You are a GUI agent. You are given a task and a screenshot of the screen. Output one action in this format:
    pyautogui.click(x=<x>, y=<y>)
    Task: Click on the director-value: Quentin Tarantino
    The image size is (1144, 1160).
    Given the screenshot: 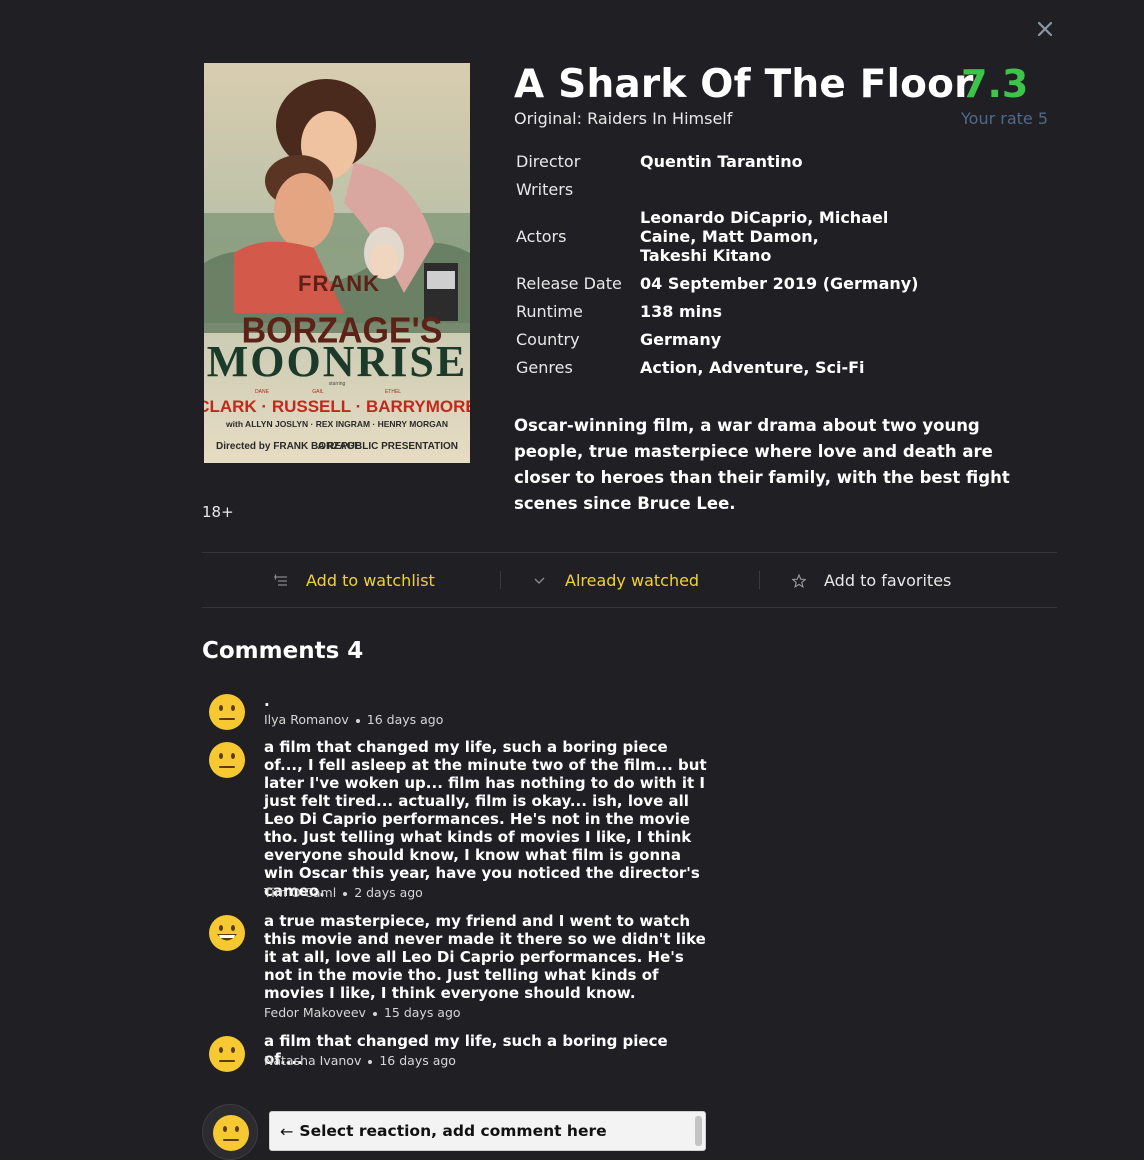 What is the action you would take?
    pyautogui.click(x=785, y=161)
    